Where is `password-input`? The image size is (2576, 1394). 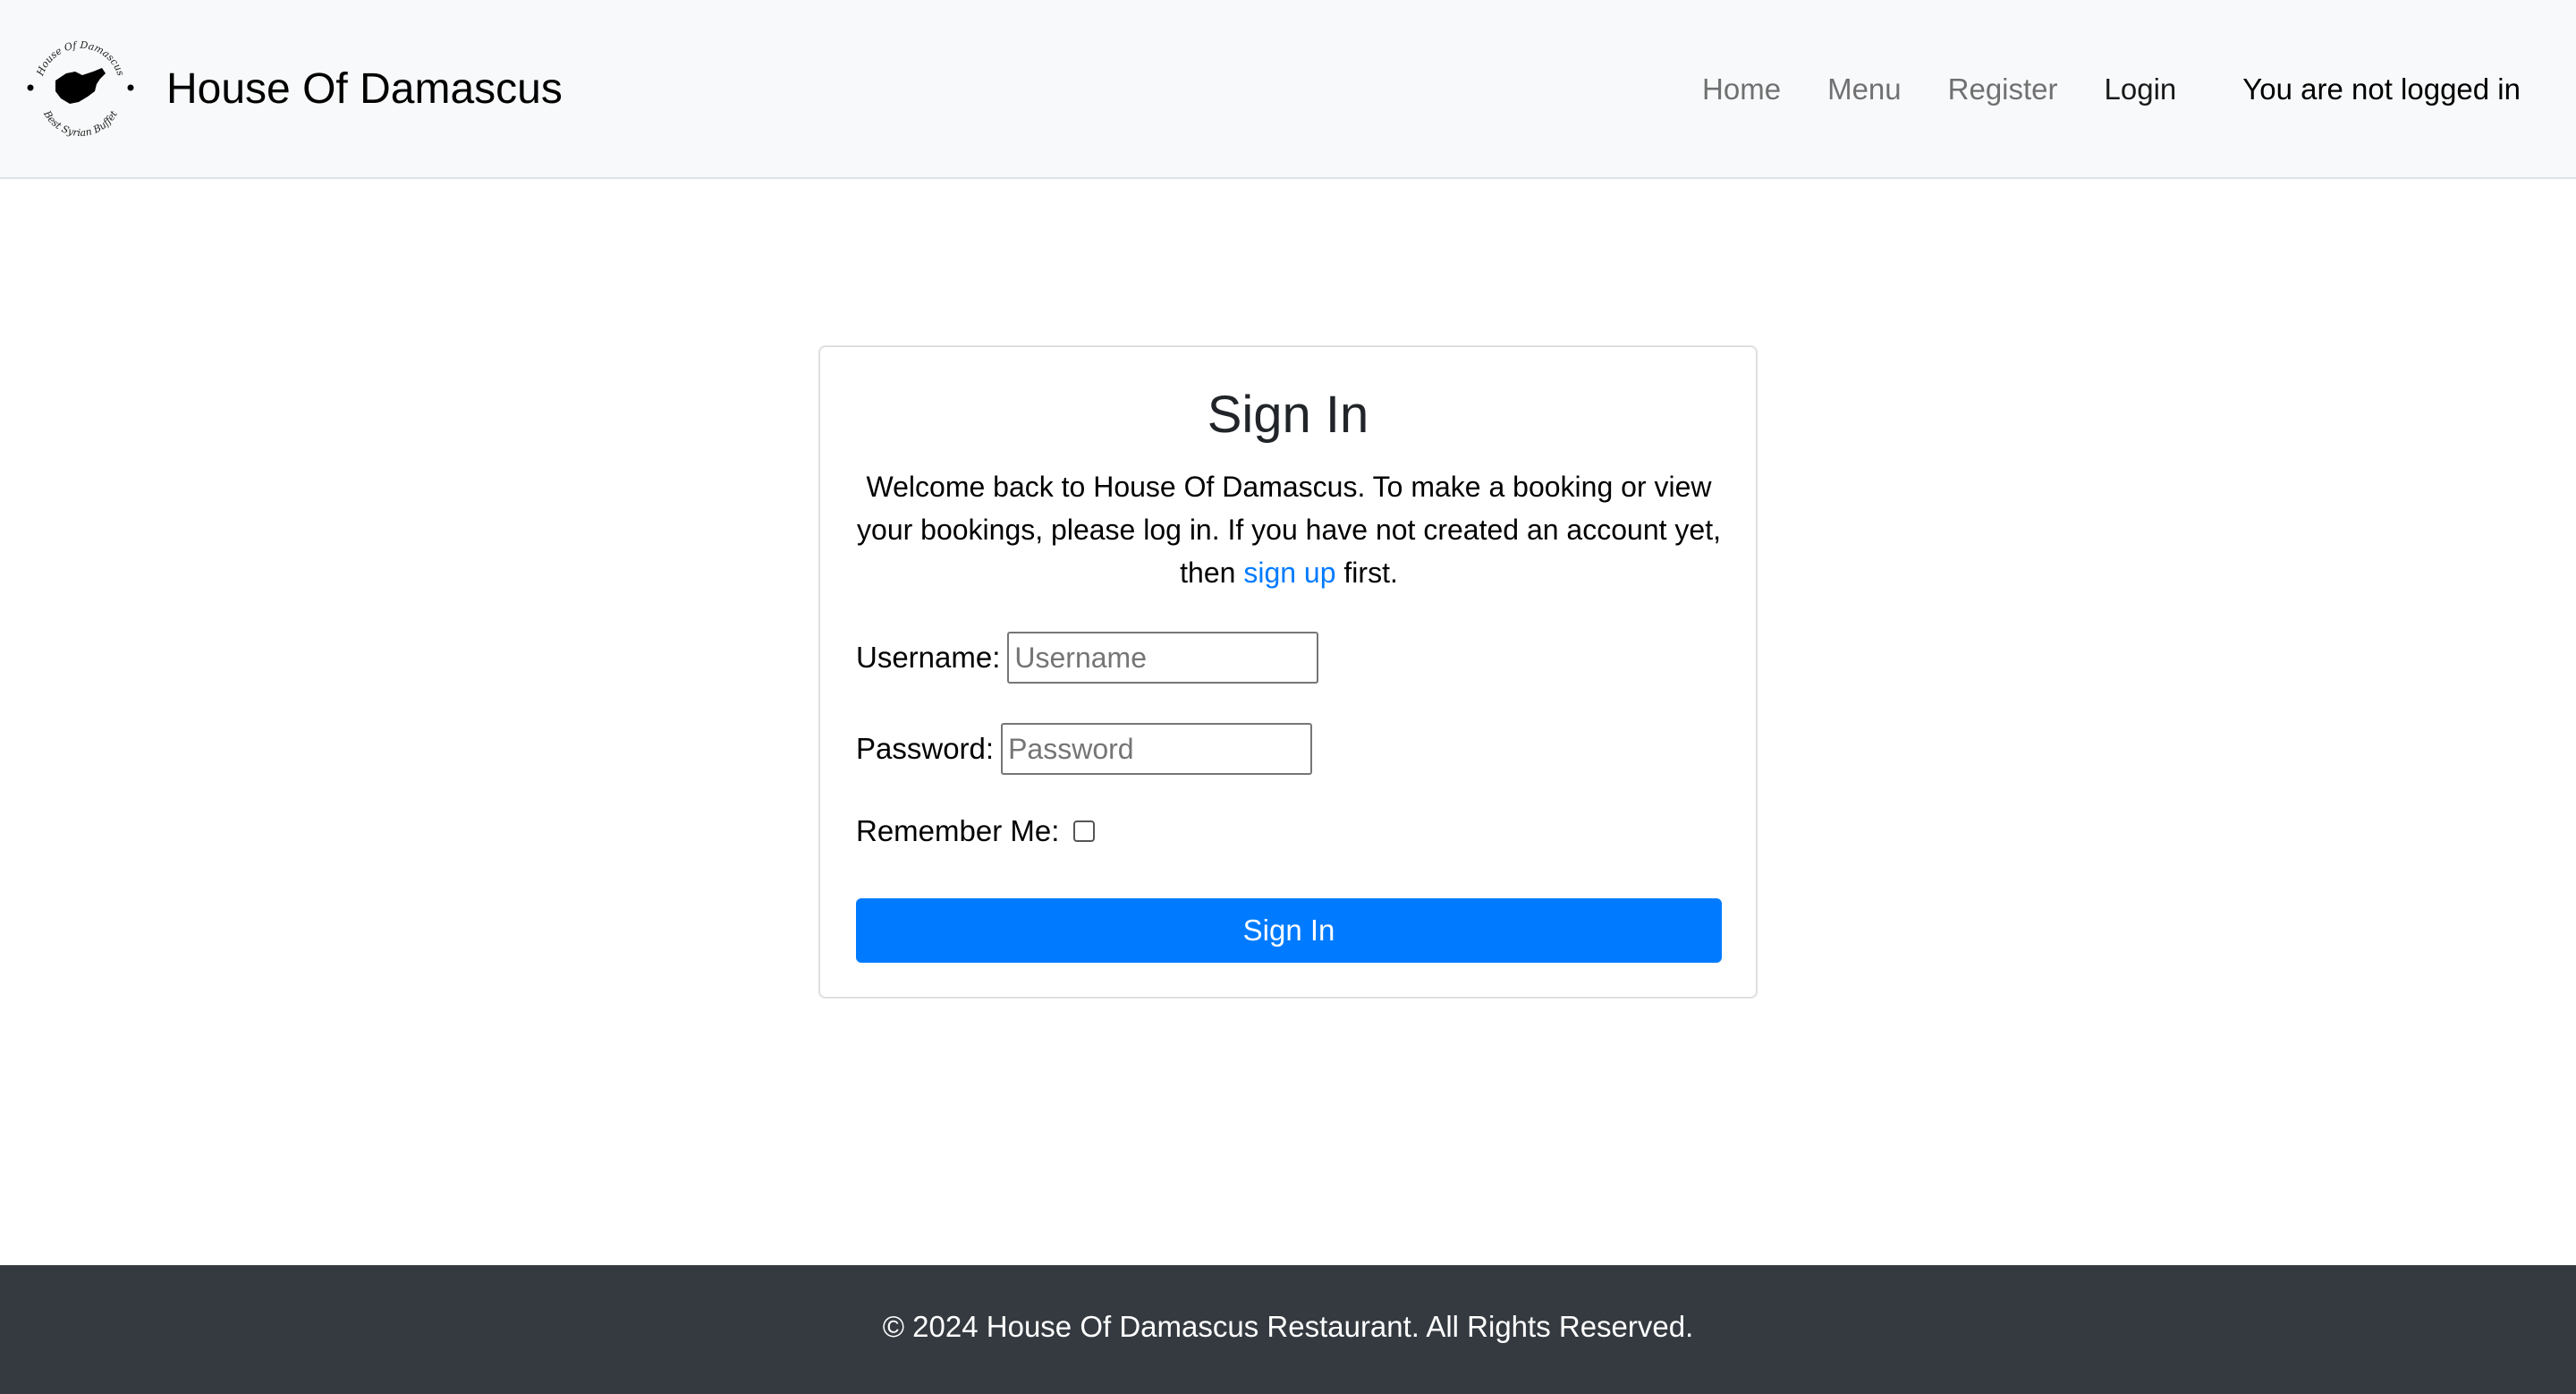
password-input is located at coordinates (1157, 749).